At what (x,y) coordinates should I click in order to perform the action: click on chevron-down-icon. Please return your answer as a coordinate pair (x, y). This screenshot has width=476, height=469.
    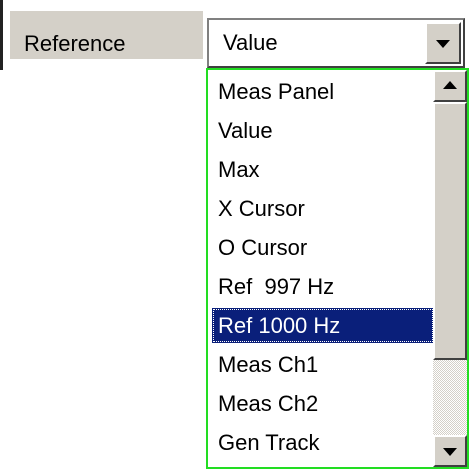
    Looking at the image, I should click on (443, 44).